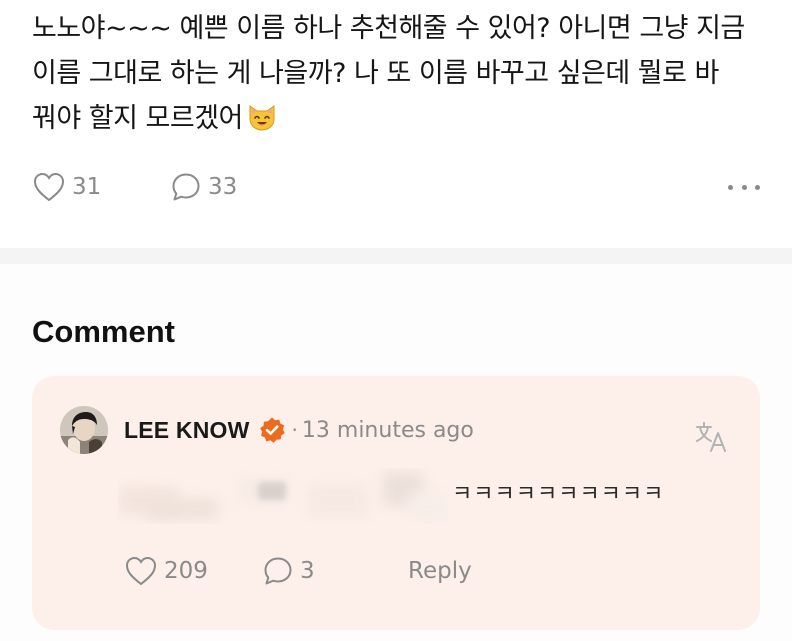 The image size is (792, 641). I want to click on post-comment-button: 33, so click(203, 187).